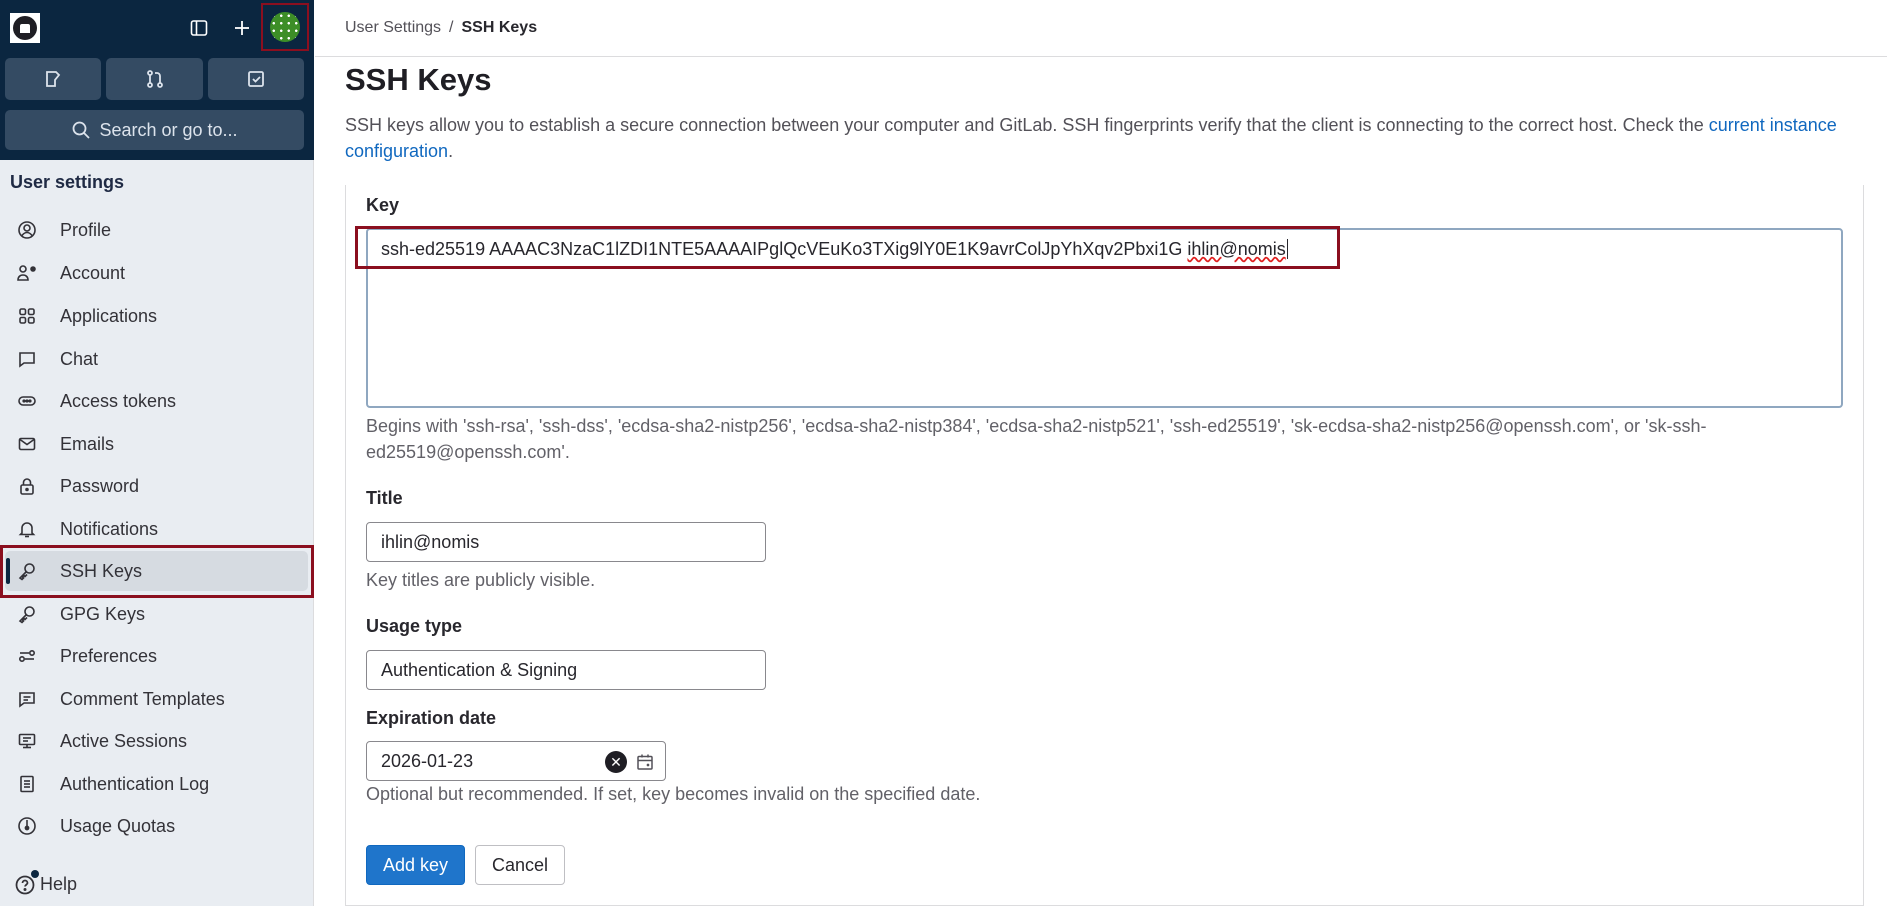 This screenshot has width=1887, height=906. What do you see at coordinates (27, 741) in the screenshot?
I see `monitor-icon` at bounding box center [27, 741].